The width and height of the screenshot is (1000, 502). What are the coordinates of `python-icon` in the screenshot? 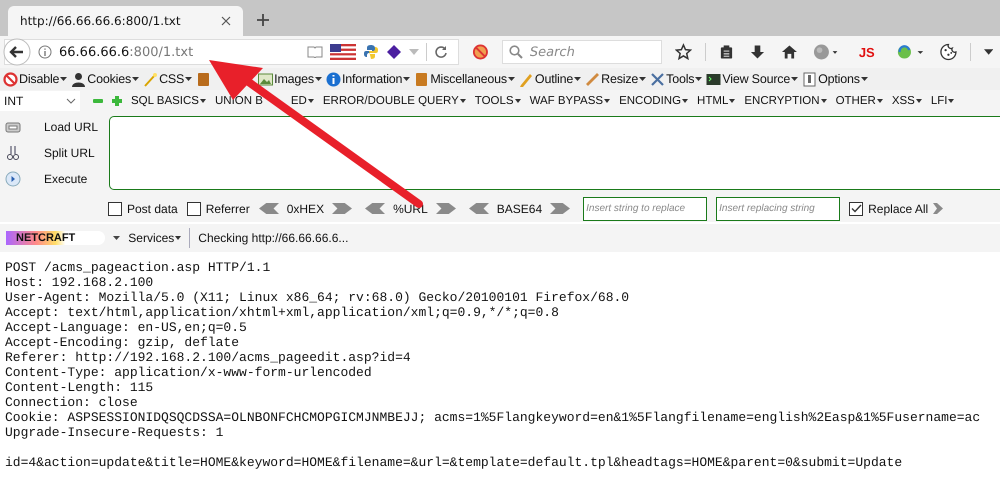 It's located at (371, 52).